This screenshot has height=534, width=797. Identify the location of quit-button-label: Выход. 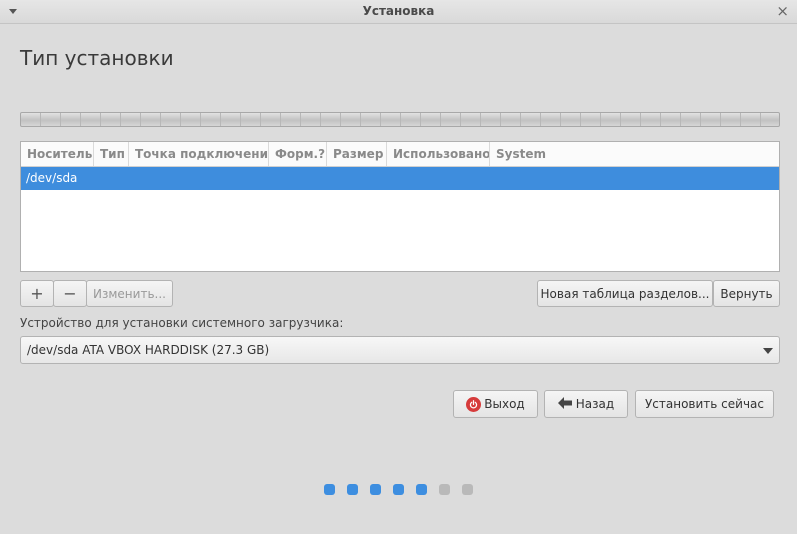
(504, 404).